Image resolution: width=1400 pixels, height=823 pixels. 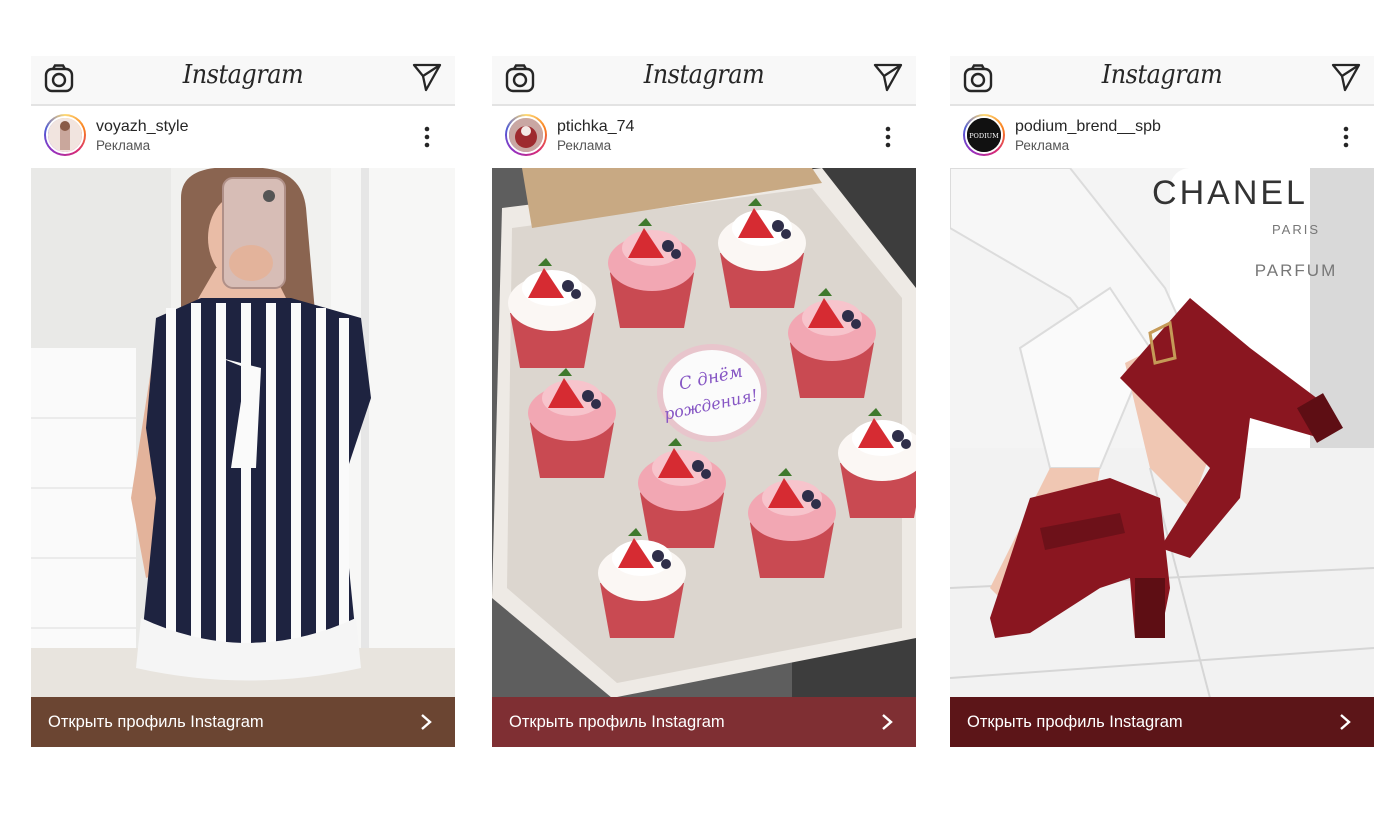 I want to click on avatar-image: PODIUM, so click(x=984, y=135).